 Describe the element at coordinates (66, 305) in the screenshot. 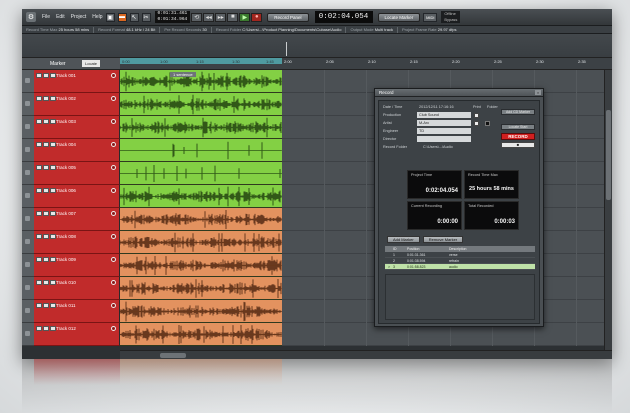

I see `track-name: Track 011` at that location.